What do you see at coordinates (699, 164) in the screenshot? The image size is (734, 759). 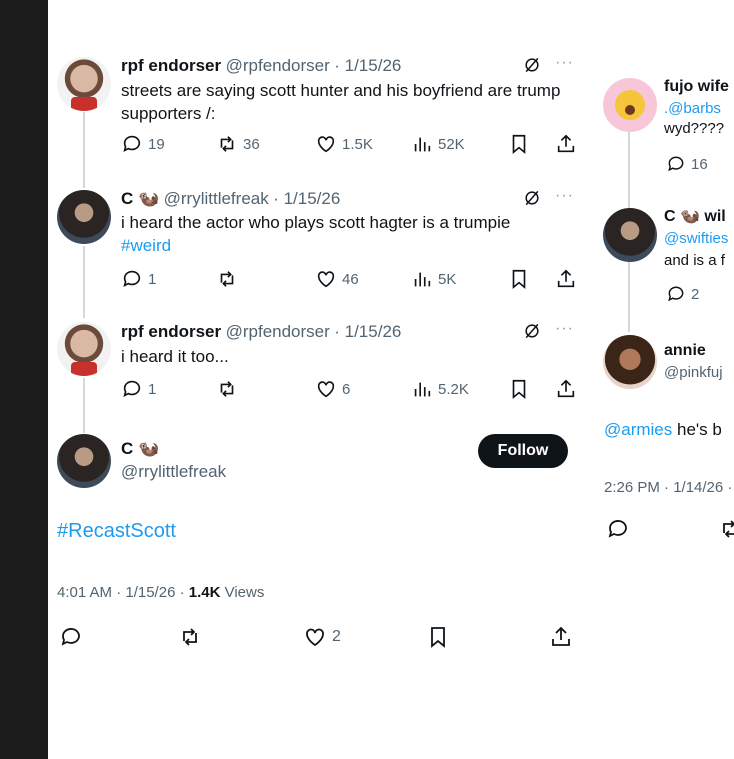 I see `reply-count: 16` at bounding box center [699, 164].